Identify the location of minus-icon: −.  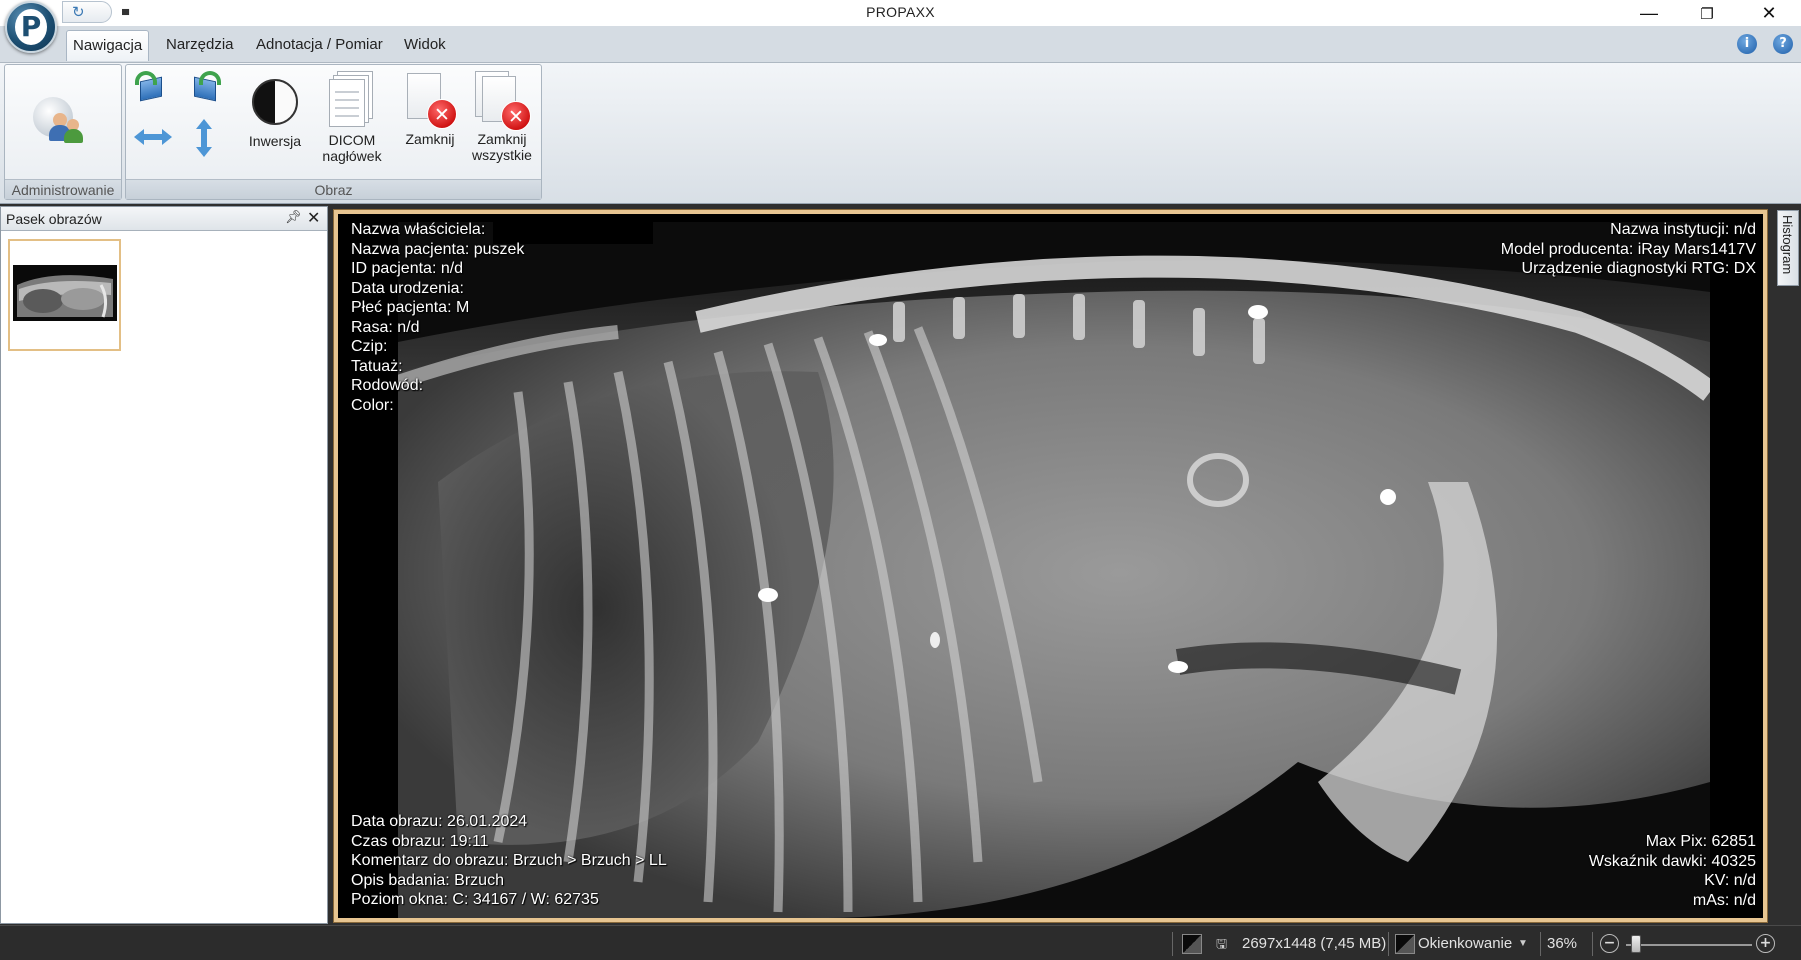
(1609, 943).